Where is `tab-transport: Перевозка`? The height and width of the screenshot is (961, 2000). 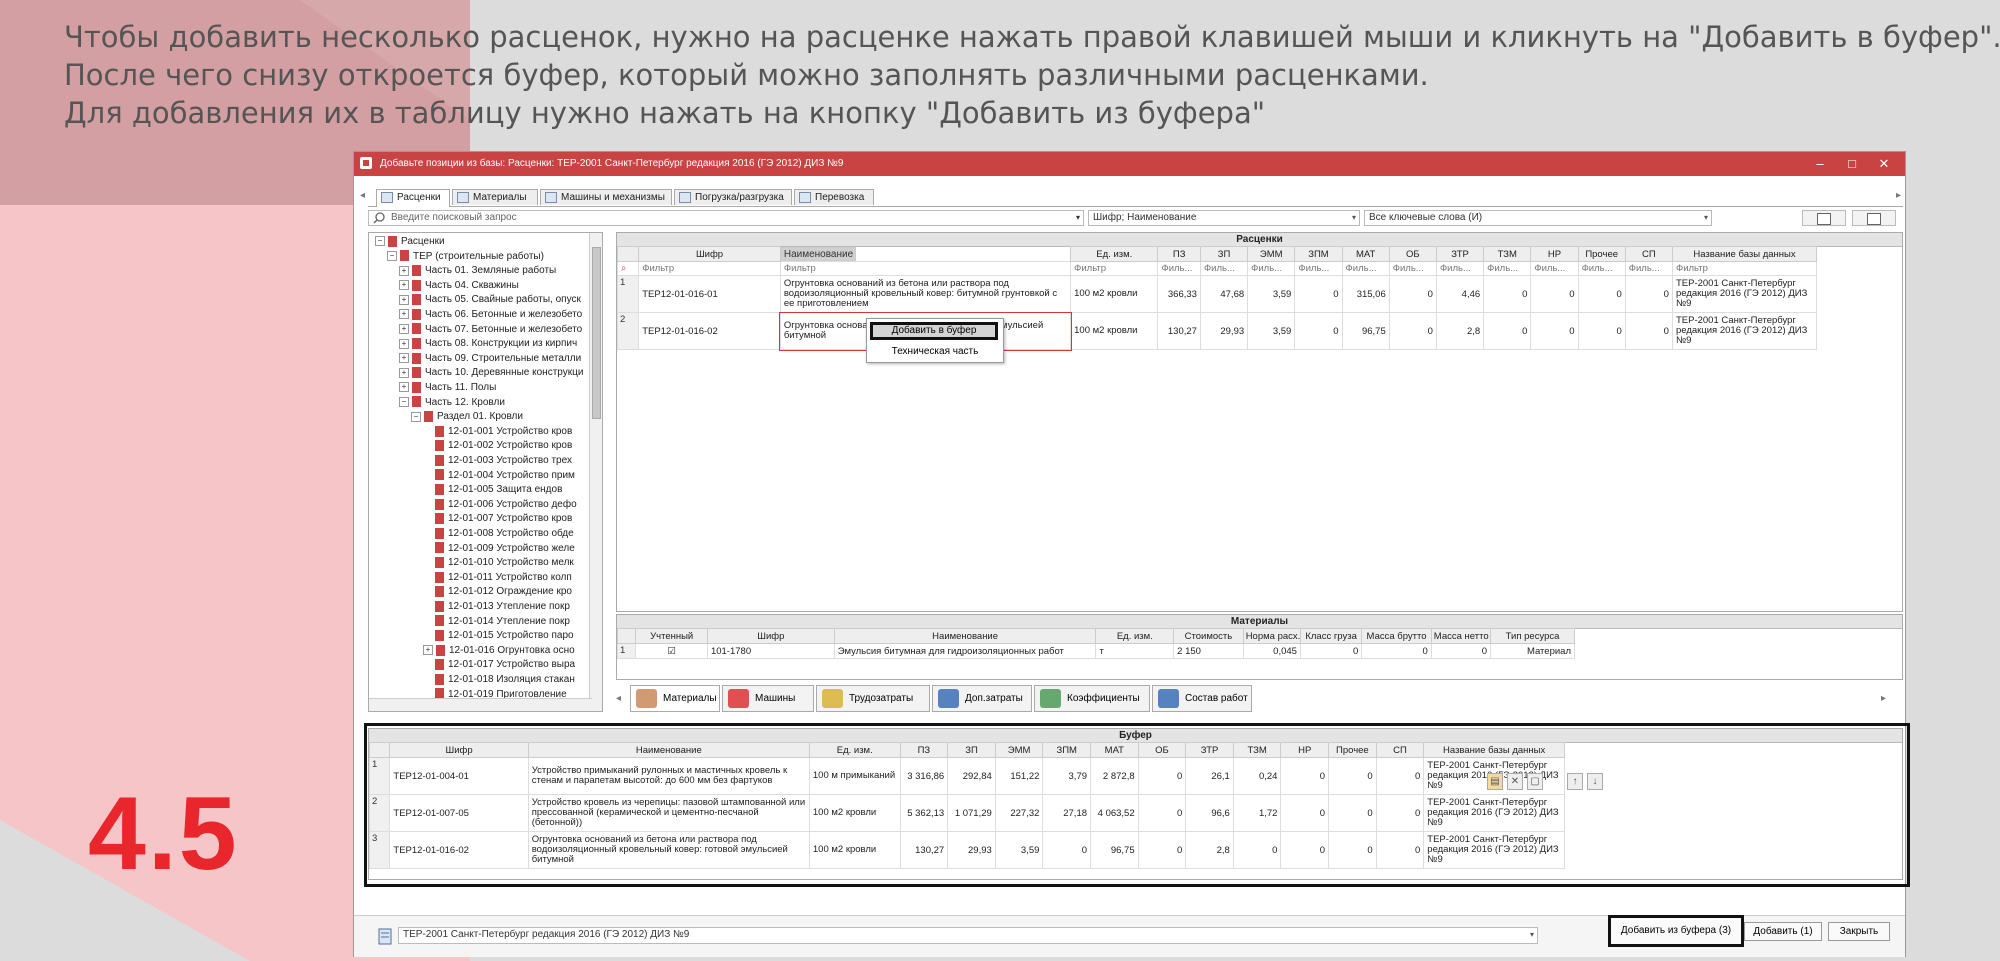
tab-transport: Перевозка is located at coordinates (834, 197).